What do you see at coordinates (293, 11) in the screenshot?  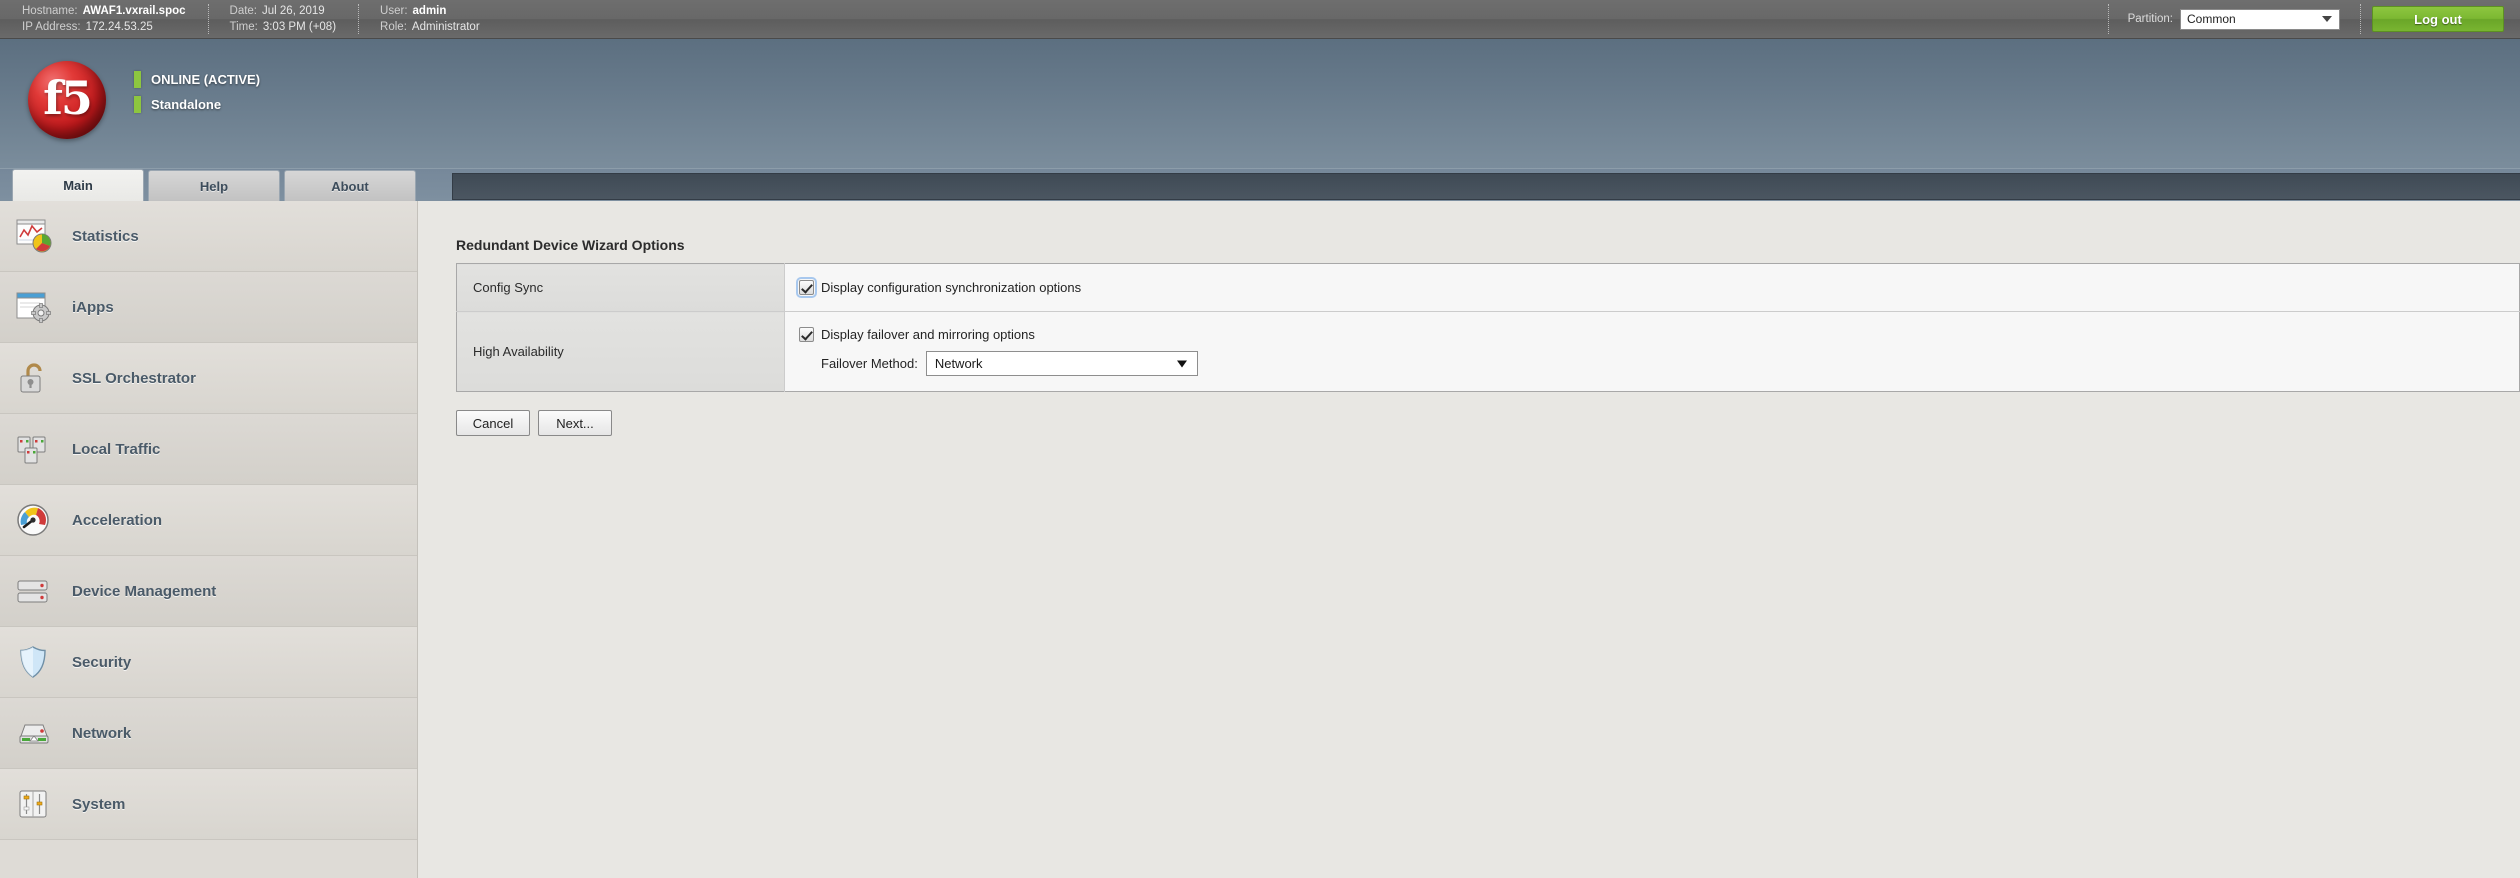 I see `date-value: Jul 26, 2019` at bounding box center [293, 11].